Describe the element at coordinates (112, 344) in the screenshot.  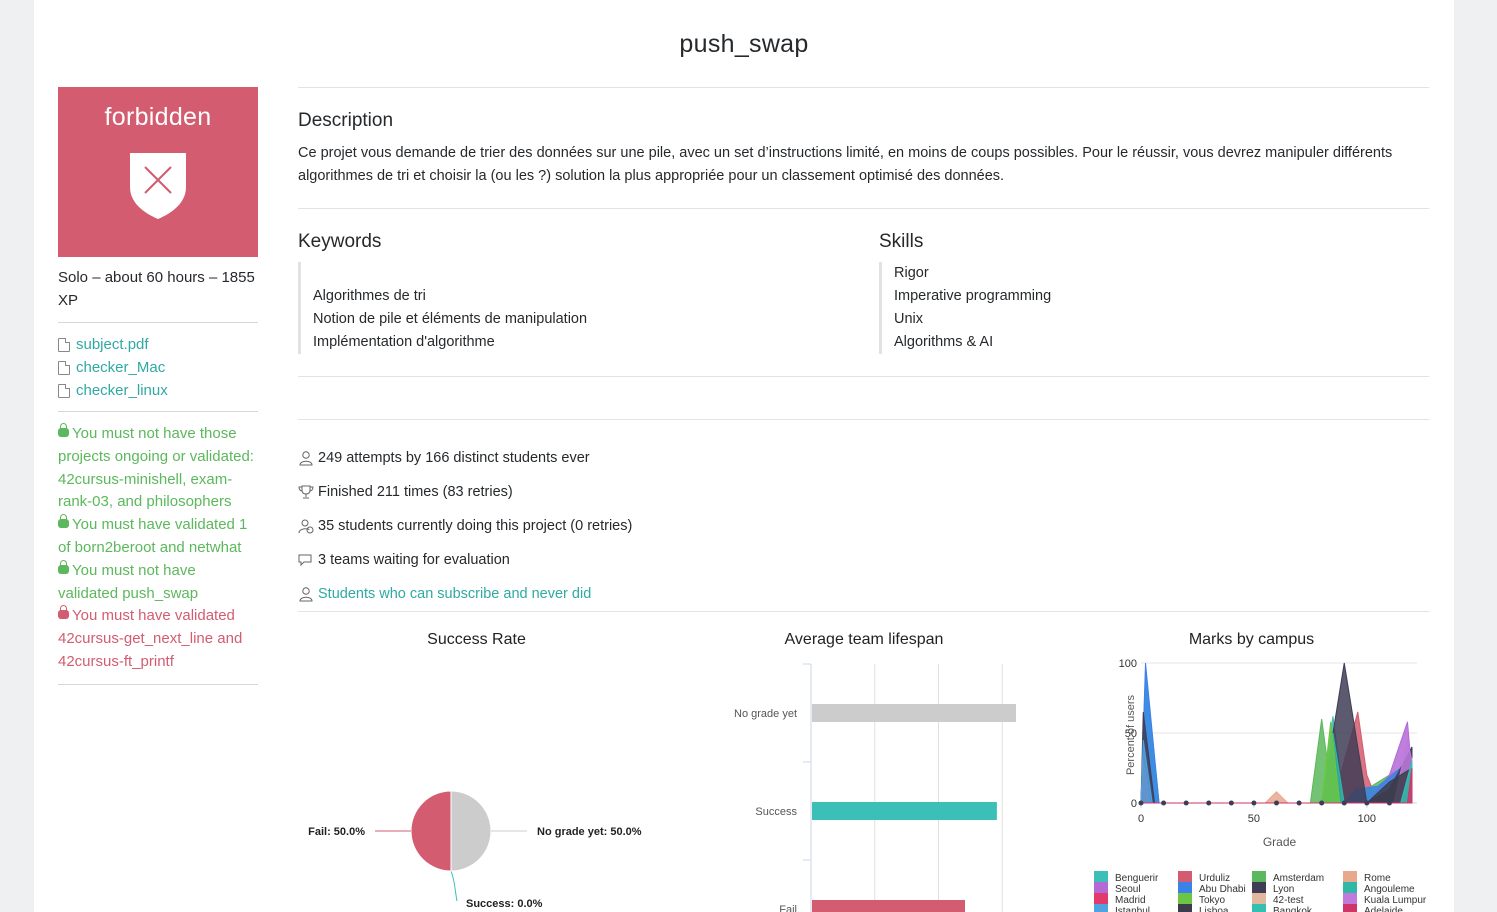
I see `attachment-link-subject: subject.pdf` at that location.